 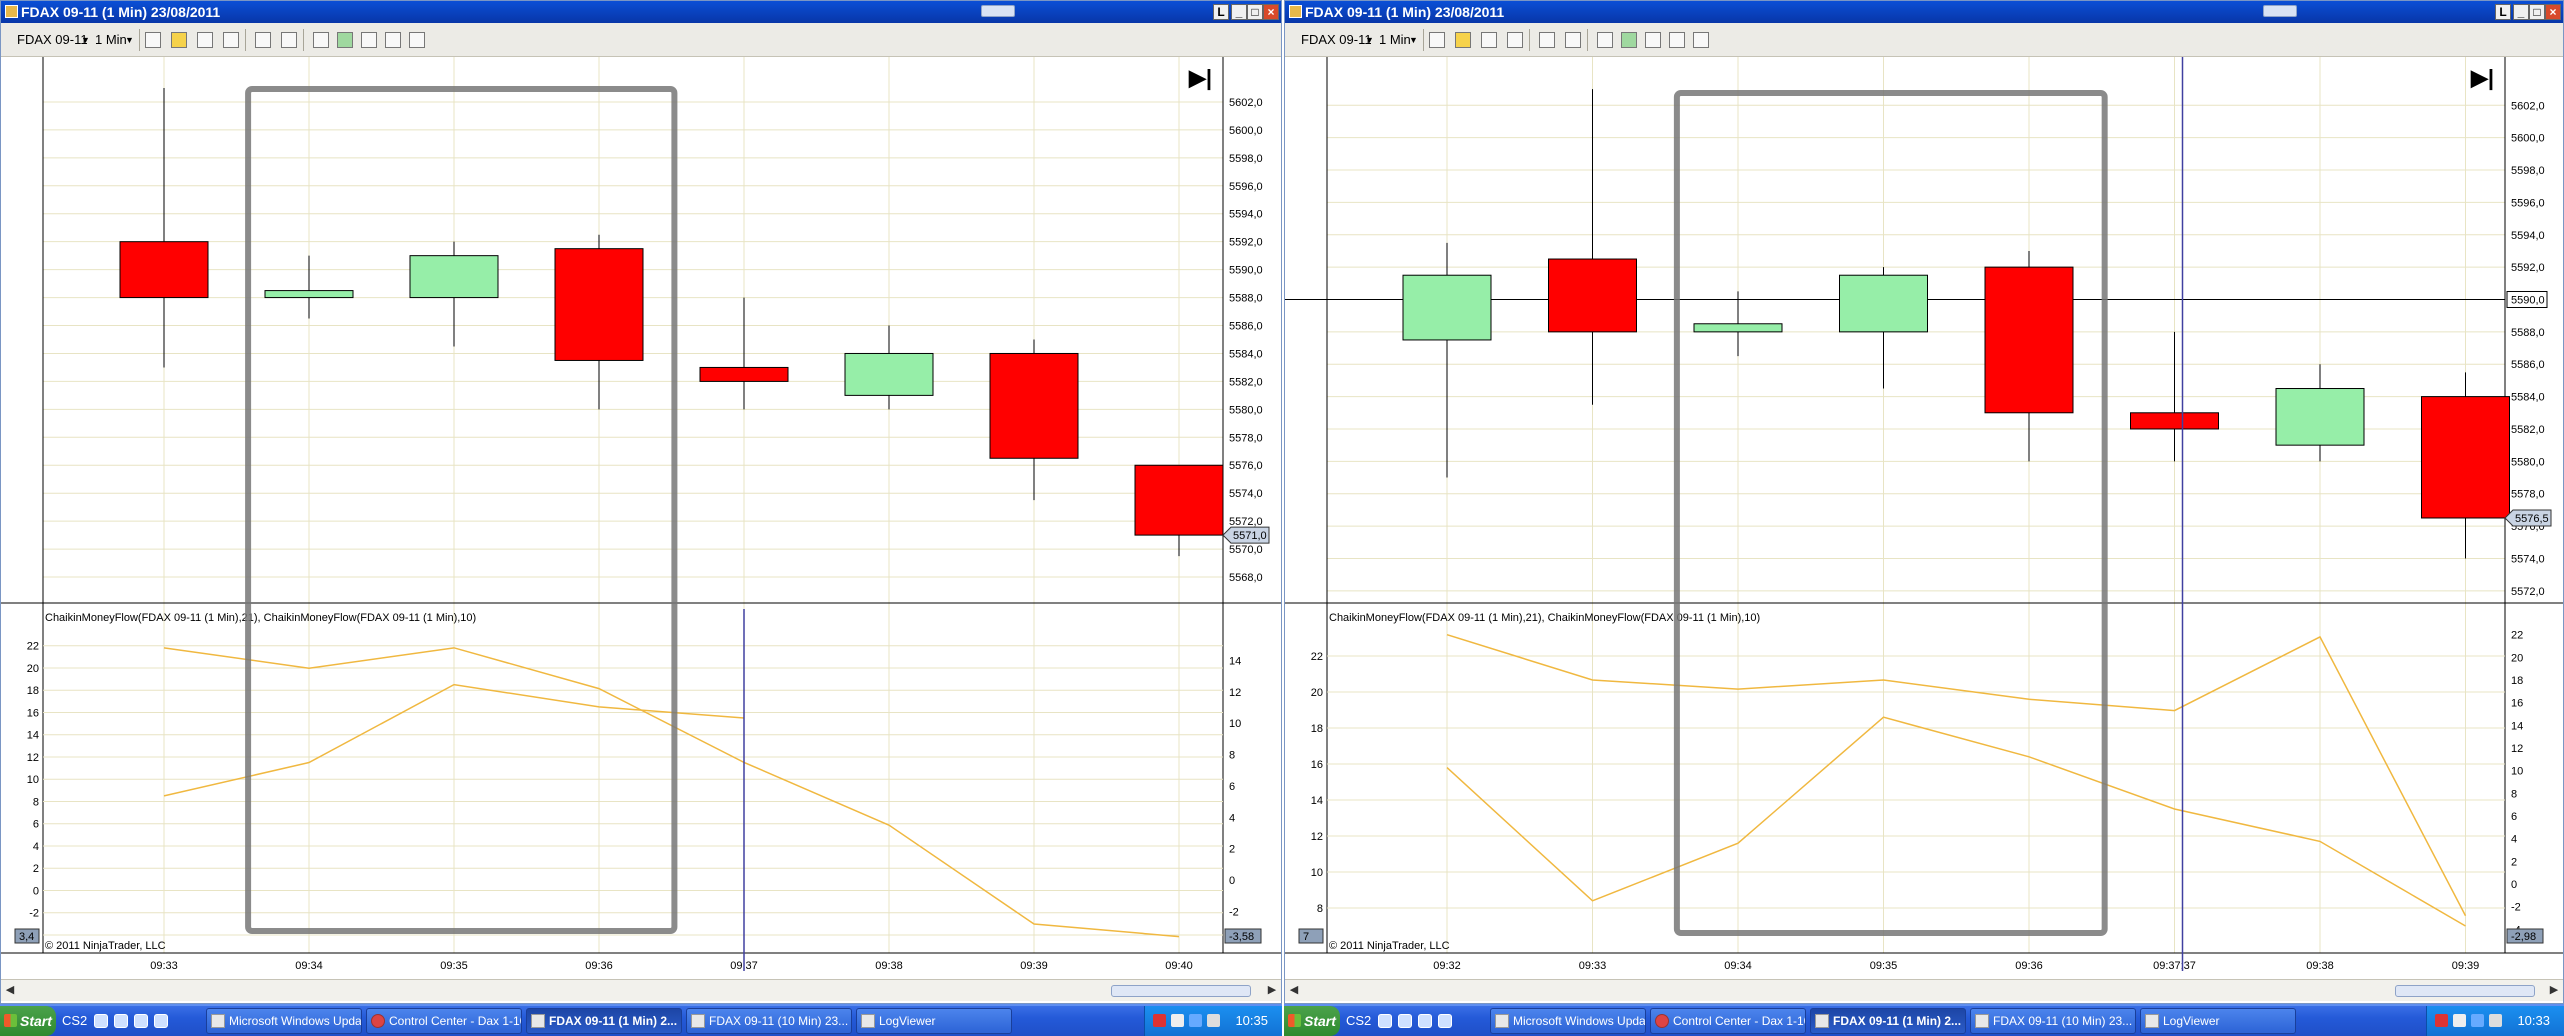 What do you see at coordinates (309, 966) in the screenshot?
I see `time-tick-label: 09:34` at bounding box center [309, 966].